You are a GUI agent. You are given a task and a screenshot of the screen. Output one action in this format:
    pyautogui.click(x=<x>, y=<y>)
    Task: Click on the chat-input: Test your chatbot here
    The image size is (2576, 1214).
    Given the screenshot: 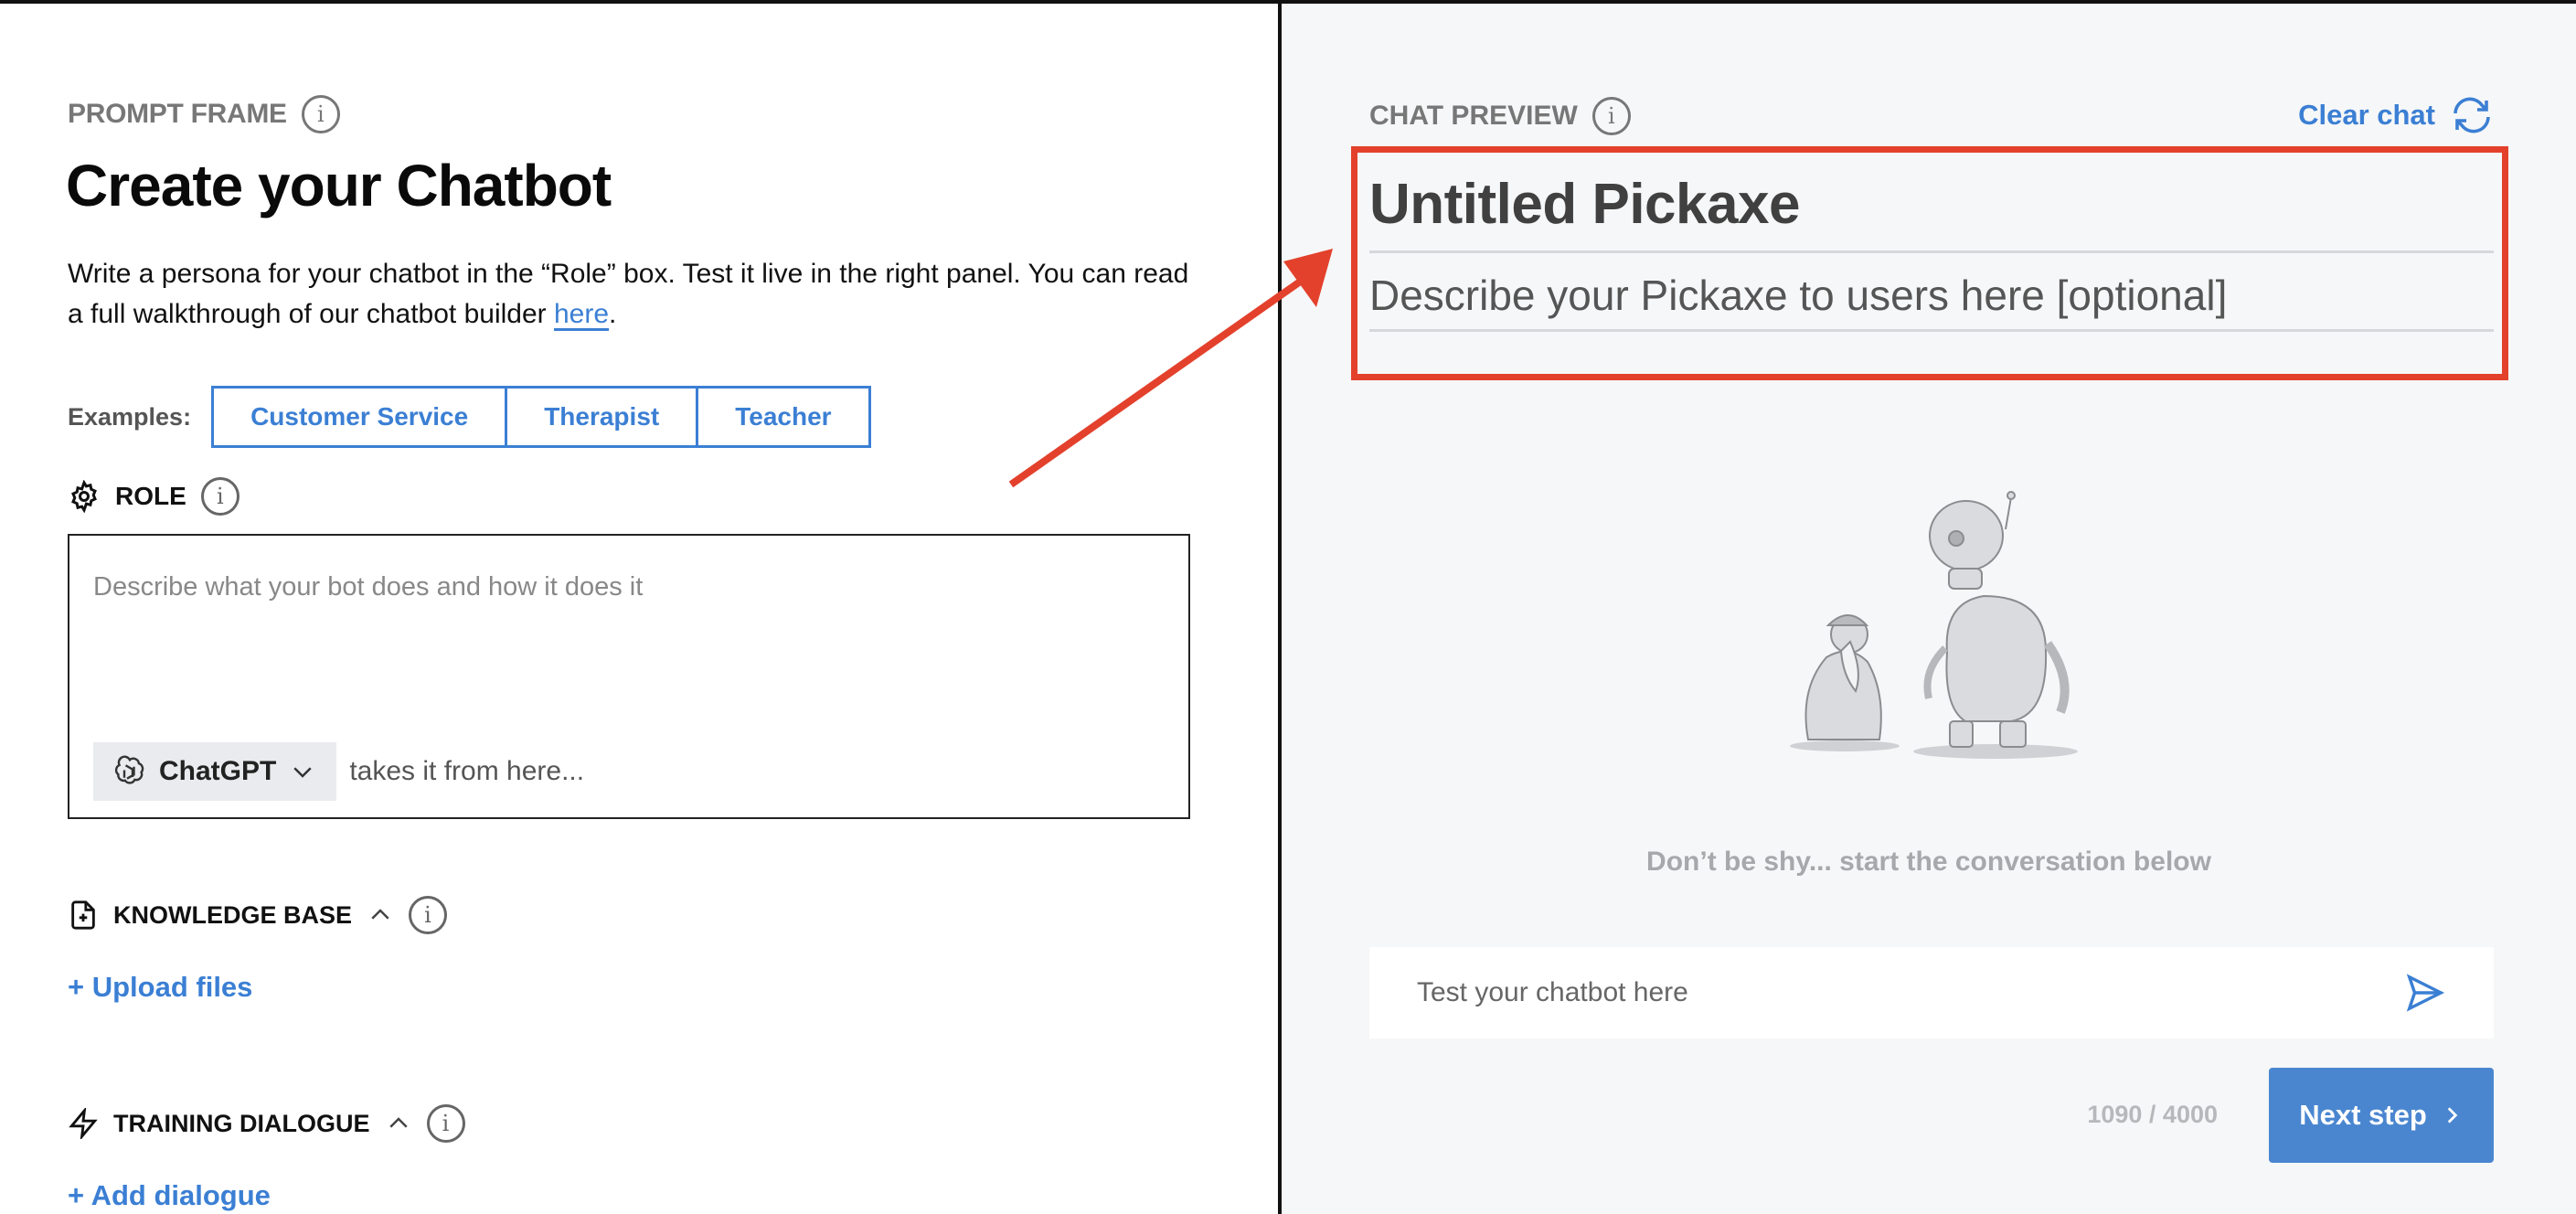 What is the action you would take?
    pyautogui.click(x=1931, y=992)
    